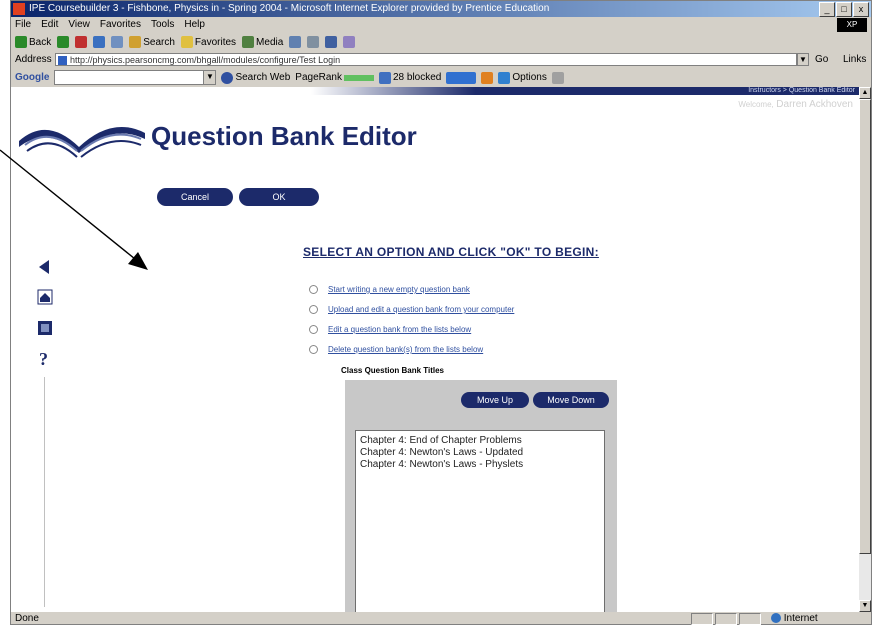 This screenshot has width=872, height=625. I want to click on radio-delete, so click(313, 349).